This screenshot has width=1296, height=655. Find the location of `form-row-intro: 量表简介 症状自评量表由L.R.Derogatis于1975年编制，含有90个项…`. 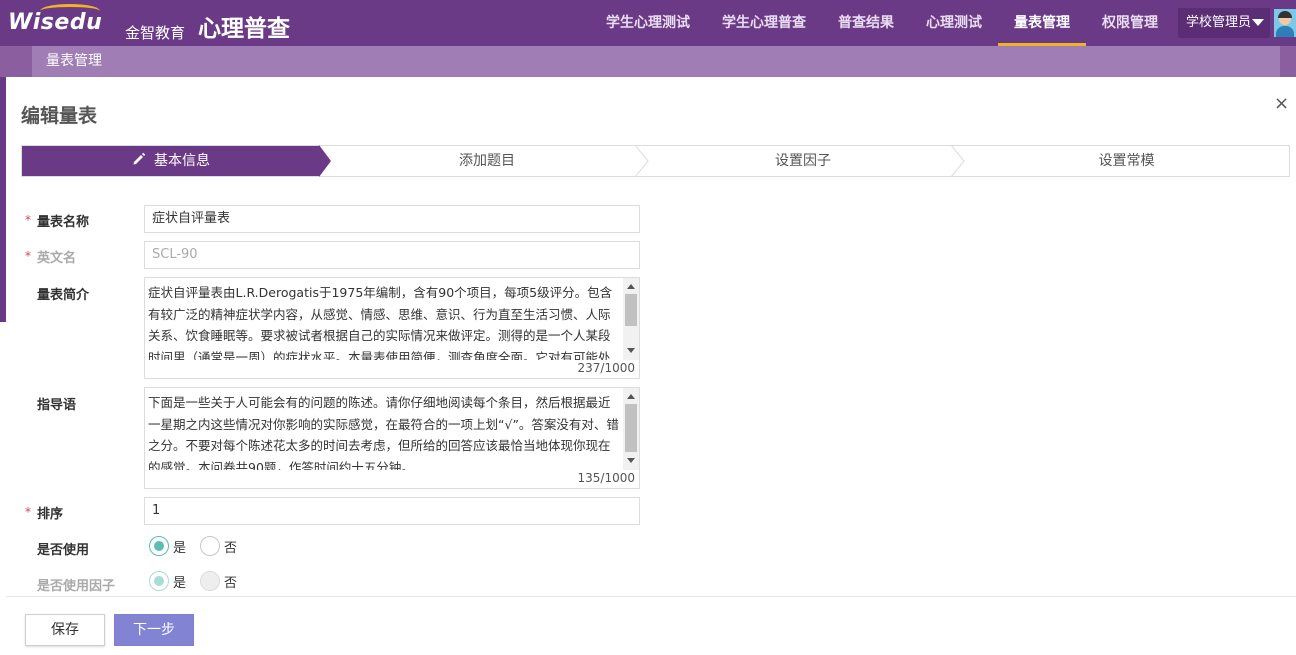

form-row-intro: 量表简介 症状自评量表由L.R.Derogatis于1975年编制，含有90个项… is located at coordinates (341, 328).